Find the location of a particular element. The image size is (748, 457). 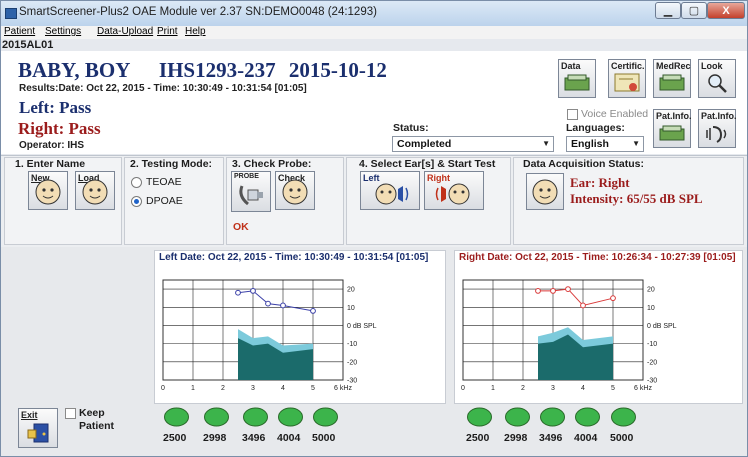

patient-name: BABY, BOY IHS1293-237 2015-10-12 is located at coordinates (202, 70).